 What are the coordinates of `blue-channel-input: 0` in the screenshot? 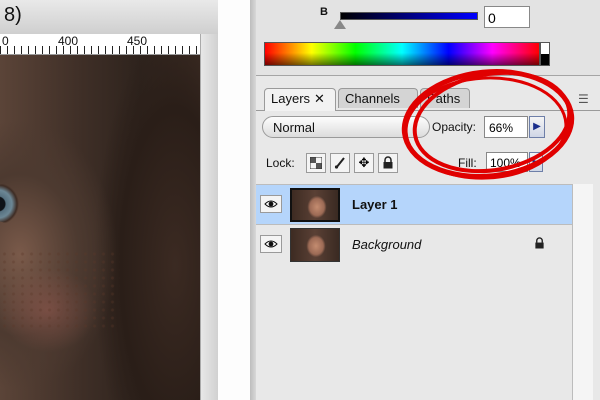 It's located at (507, 17).